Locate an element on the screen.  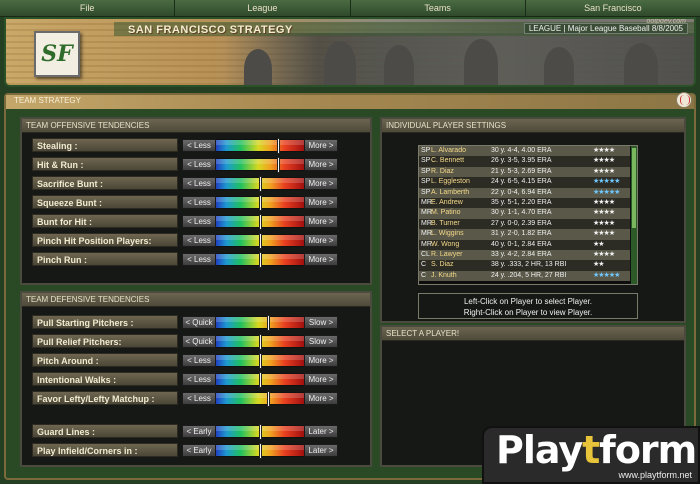
tendency-label: Squeeze Bunt : is located at coordinates (105, 202).